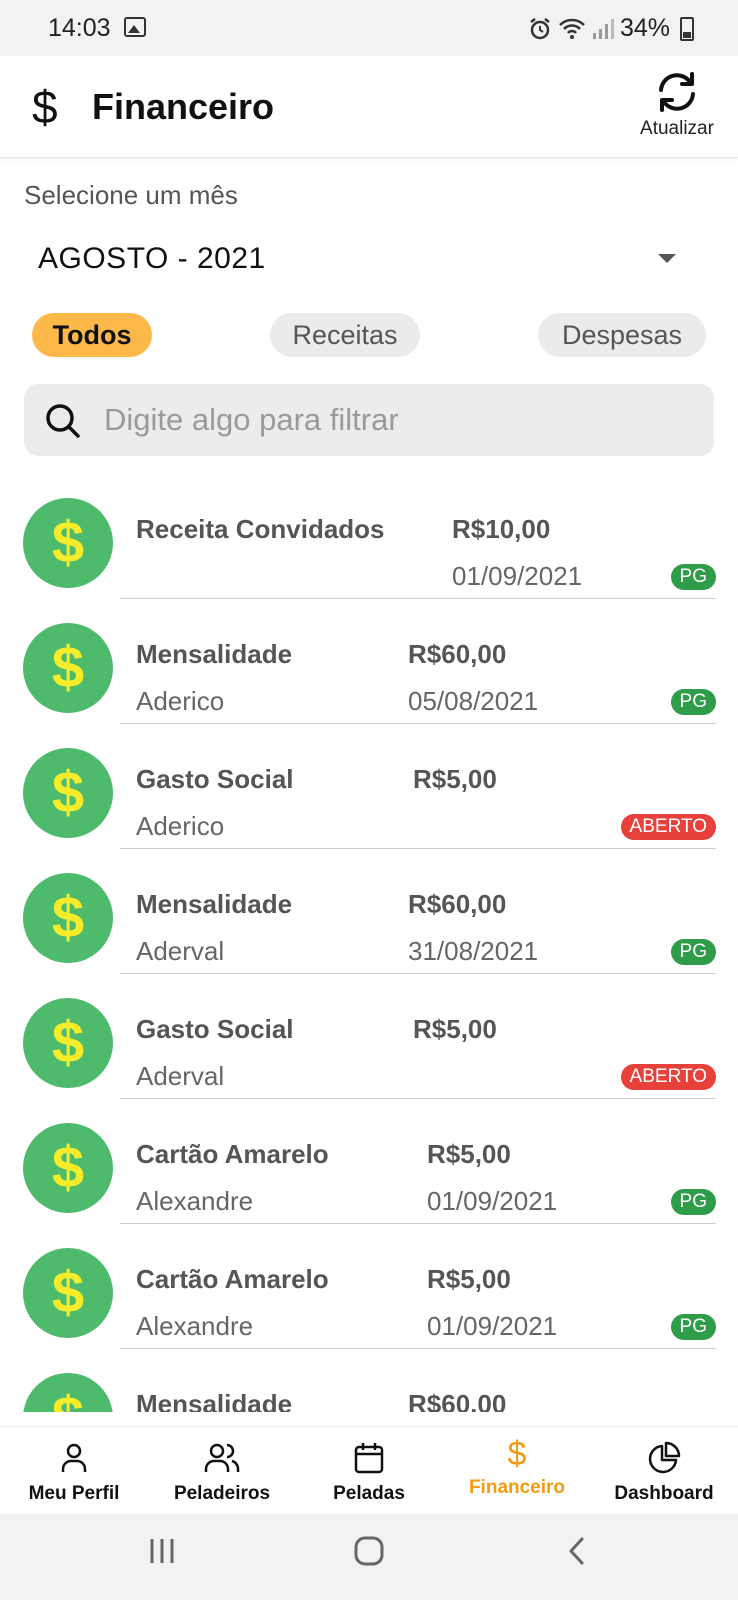  What do you see at coordinates (473, 951) in the screenshot?
I see `item-date: 31/08/2021` at bounding box center [473, 951].